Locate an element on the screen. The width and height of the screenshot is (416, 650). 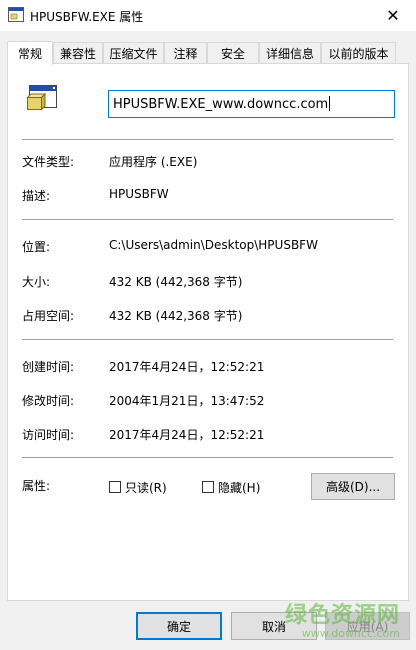
created-label: 创建时间: is located at coordinates (48, 367).